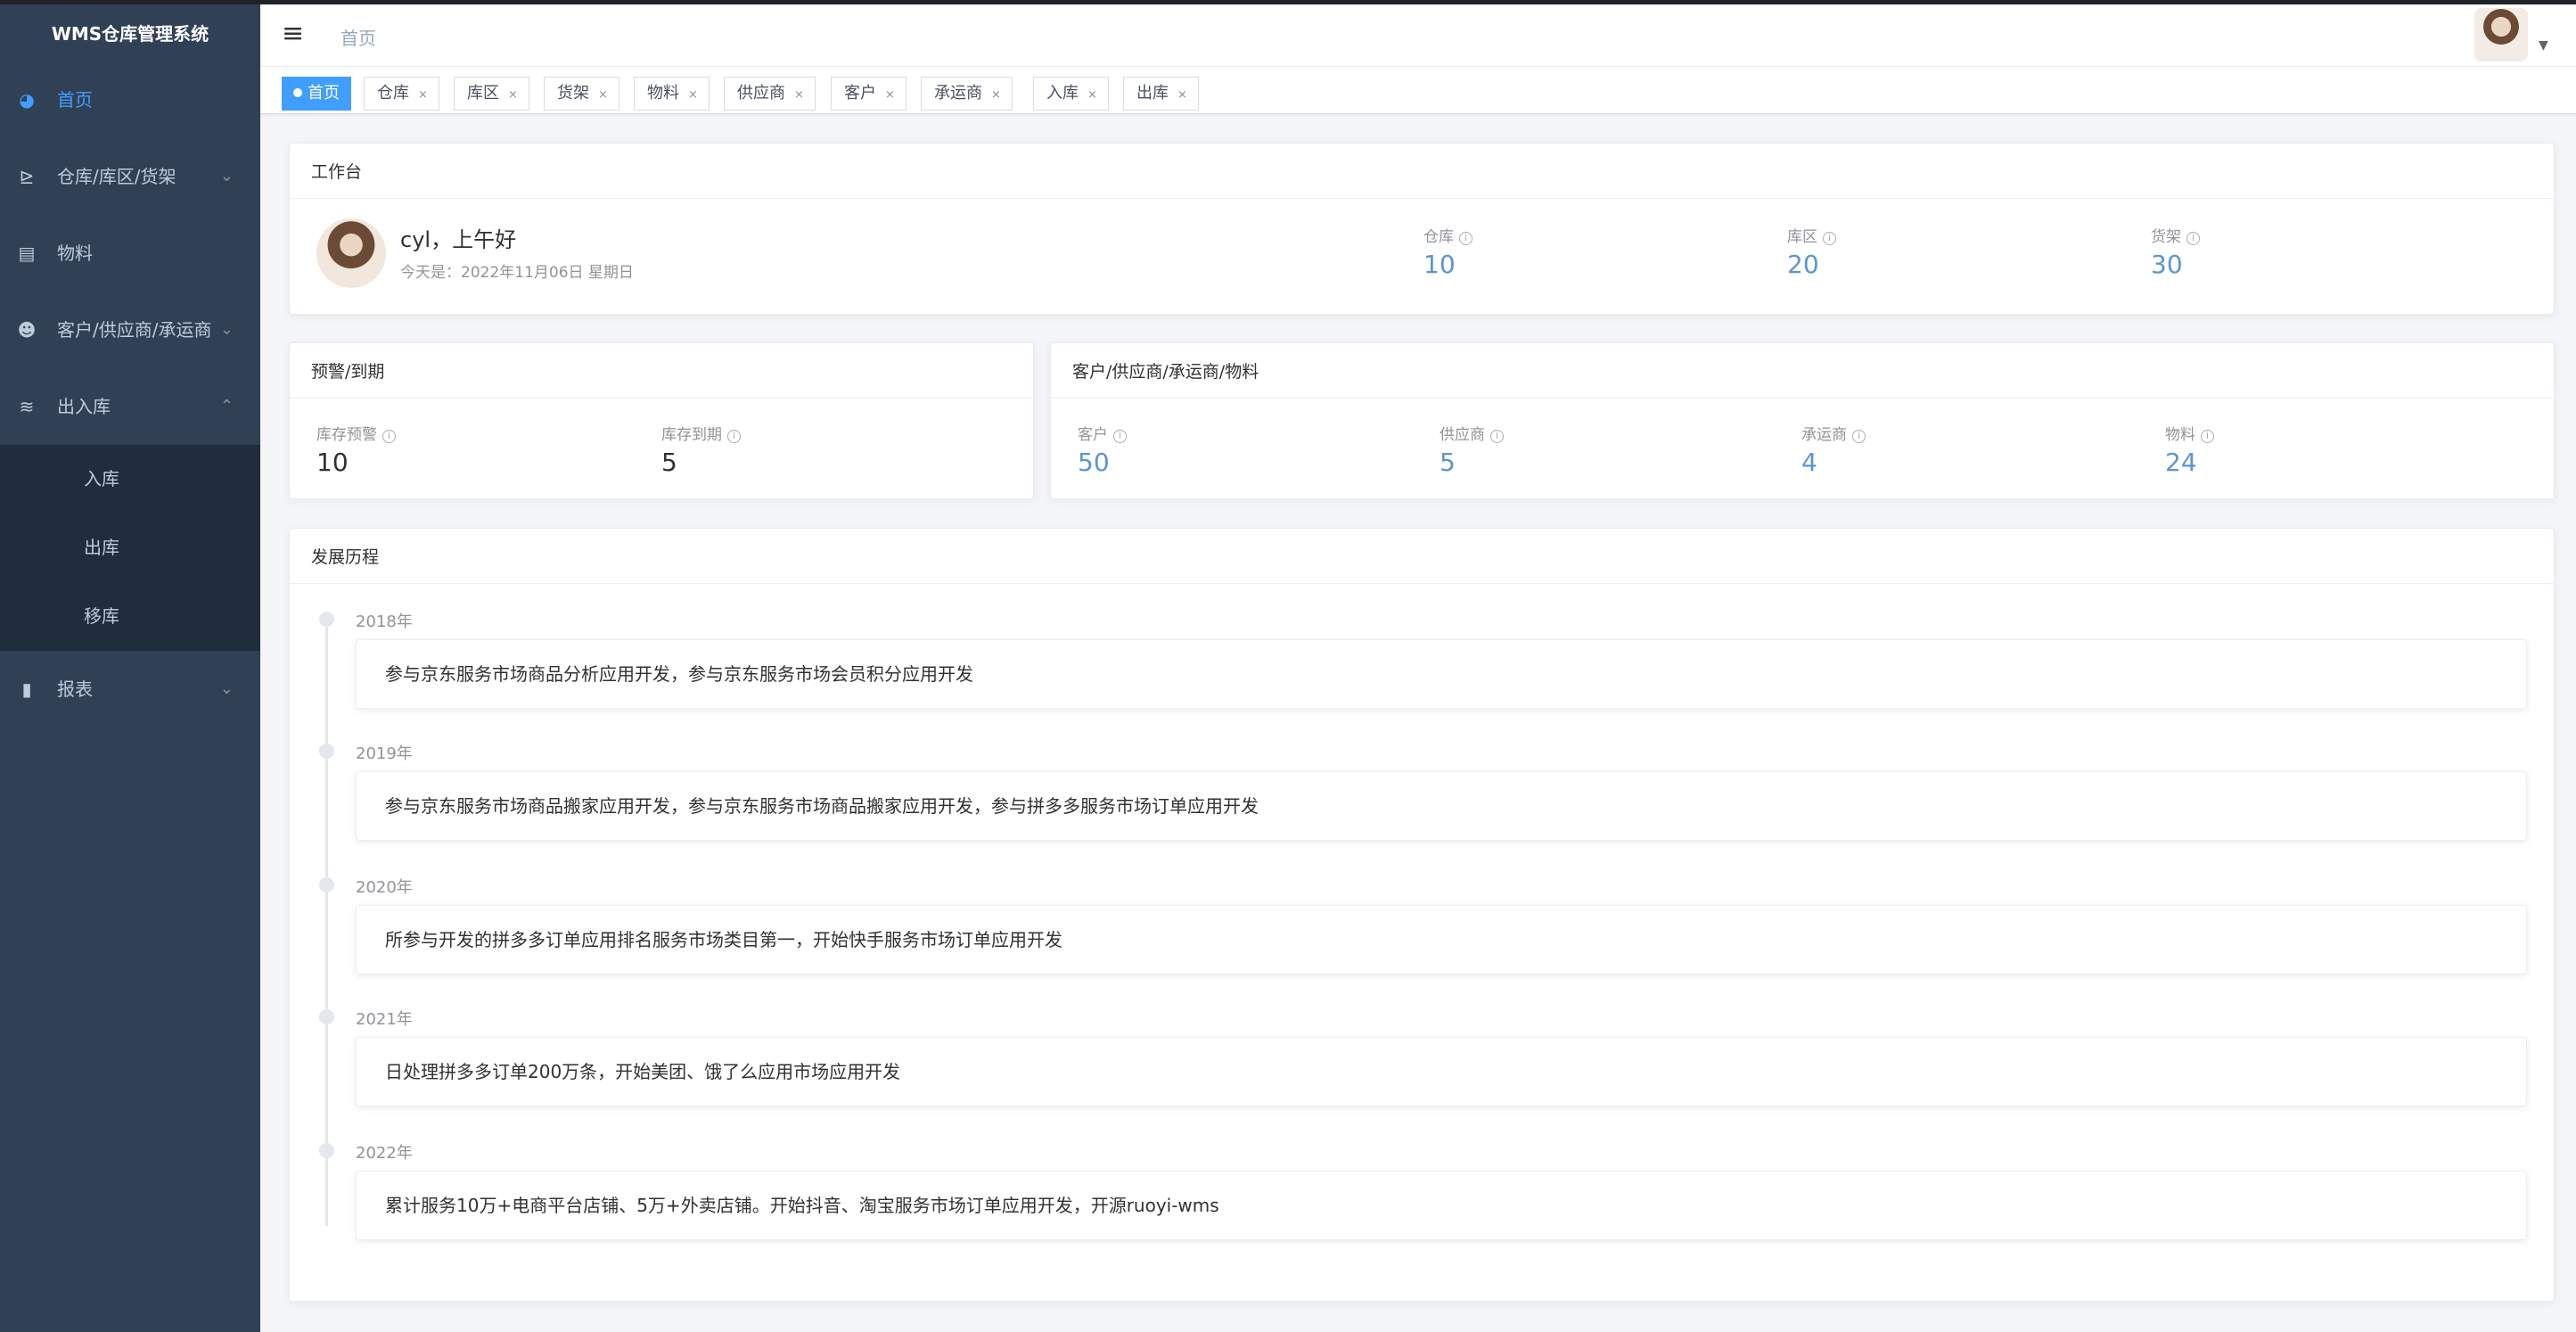 Image resolution: width=2576 pixels, height=1332 pixels. What do you see at coordinates (27, 100) in the screenshot?
I see `dashboard-icon: ◕` at bounding box center [27, 100].